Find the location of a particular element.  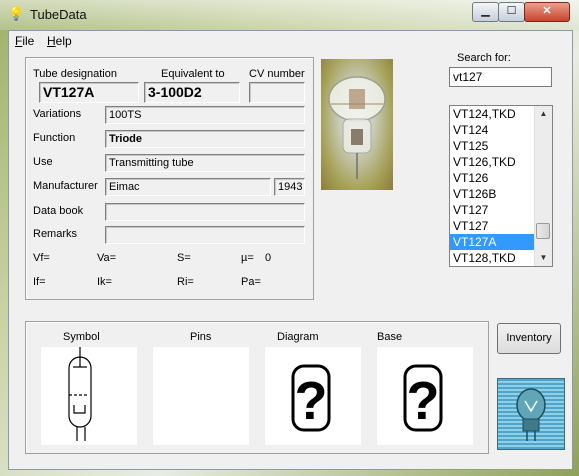

variations-label: Variations is located at coordinates (57, 114).